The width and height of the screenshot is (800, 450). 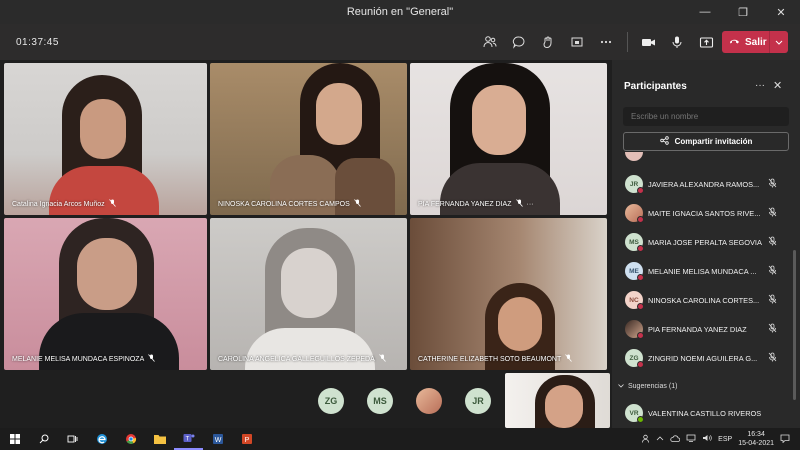 I want to click on search-icon, so click(x=43, y=439).